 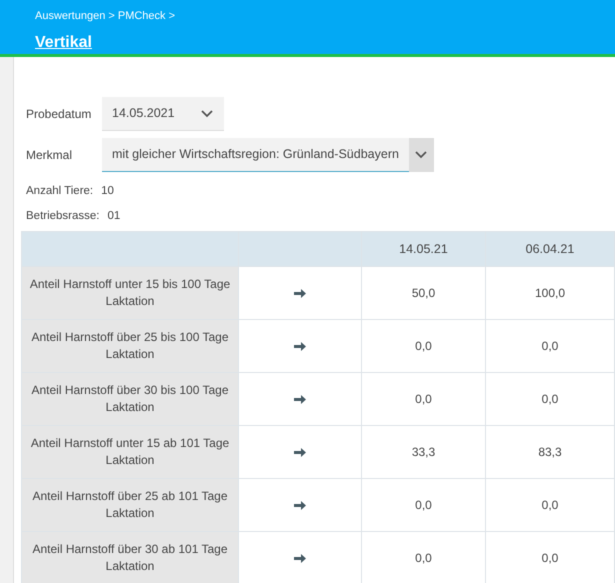 What do you see at coordinates (550, 452) in the screenshot?
I see `table-cell: 83,3` at bounding box center [550, 452].